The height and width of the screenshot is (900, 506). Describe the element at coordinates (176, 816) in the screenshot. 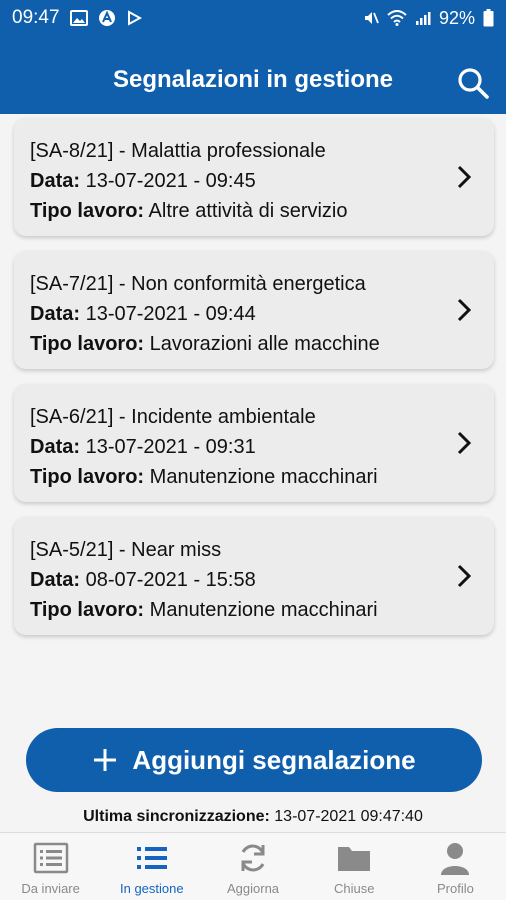

I see `last-sync-label: Ultima sincronizzazione:` at that location.